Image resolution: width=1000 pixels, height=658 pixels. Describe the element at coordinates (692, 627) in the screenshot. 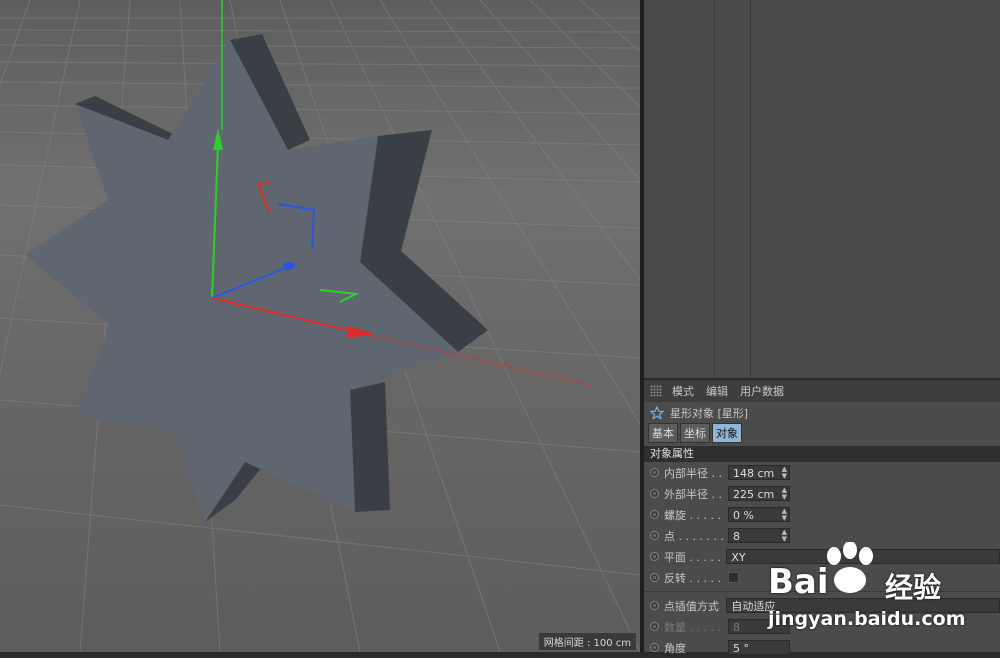

I see `count-label: 数量 . . . . .` at that location.